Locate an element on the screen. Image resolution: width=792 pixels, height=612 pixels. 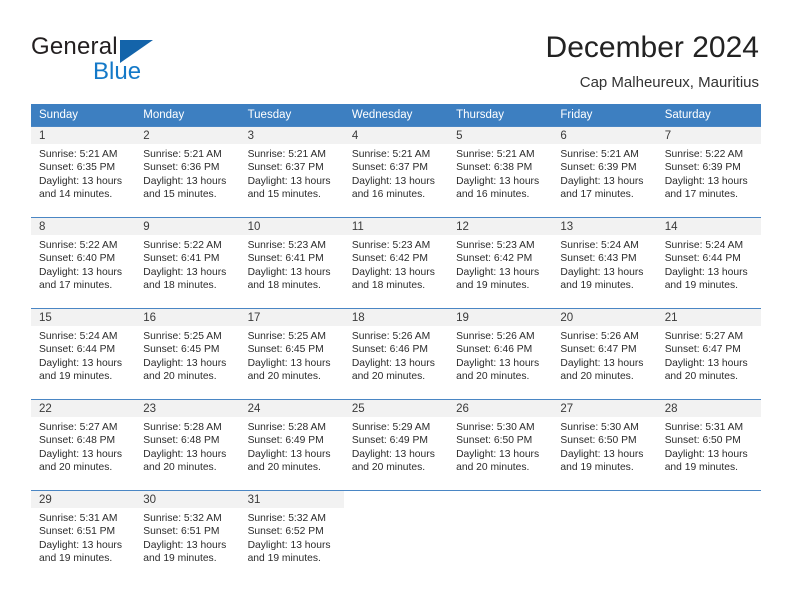
page-title: December 2024 is located at coordinates (652, 47).